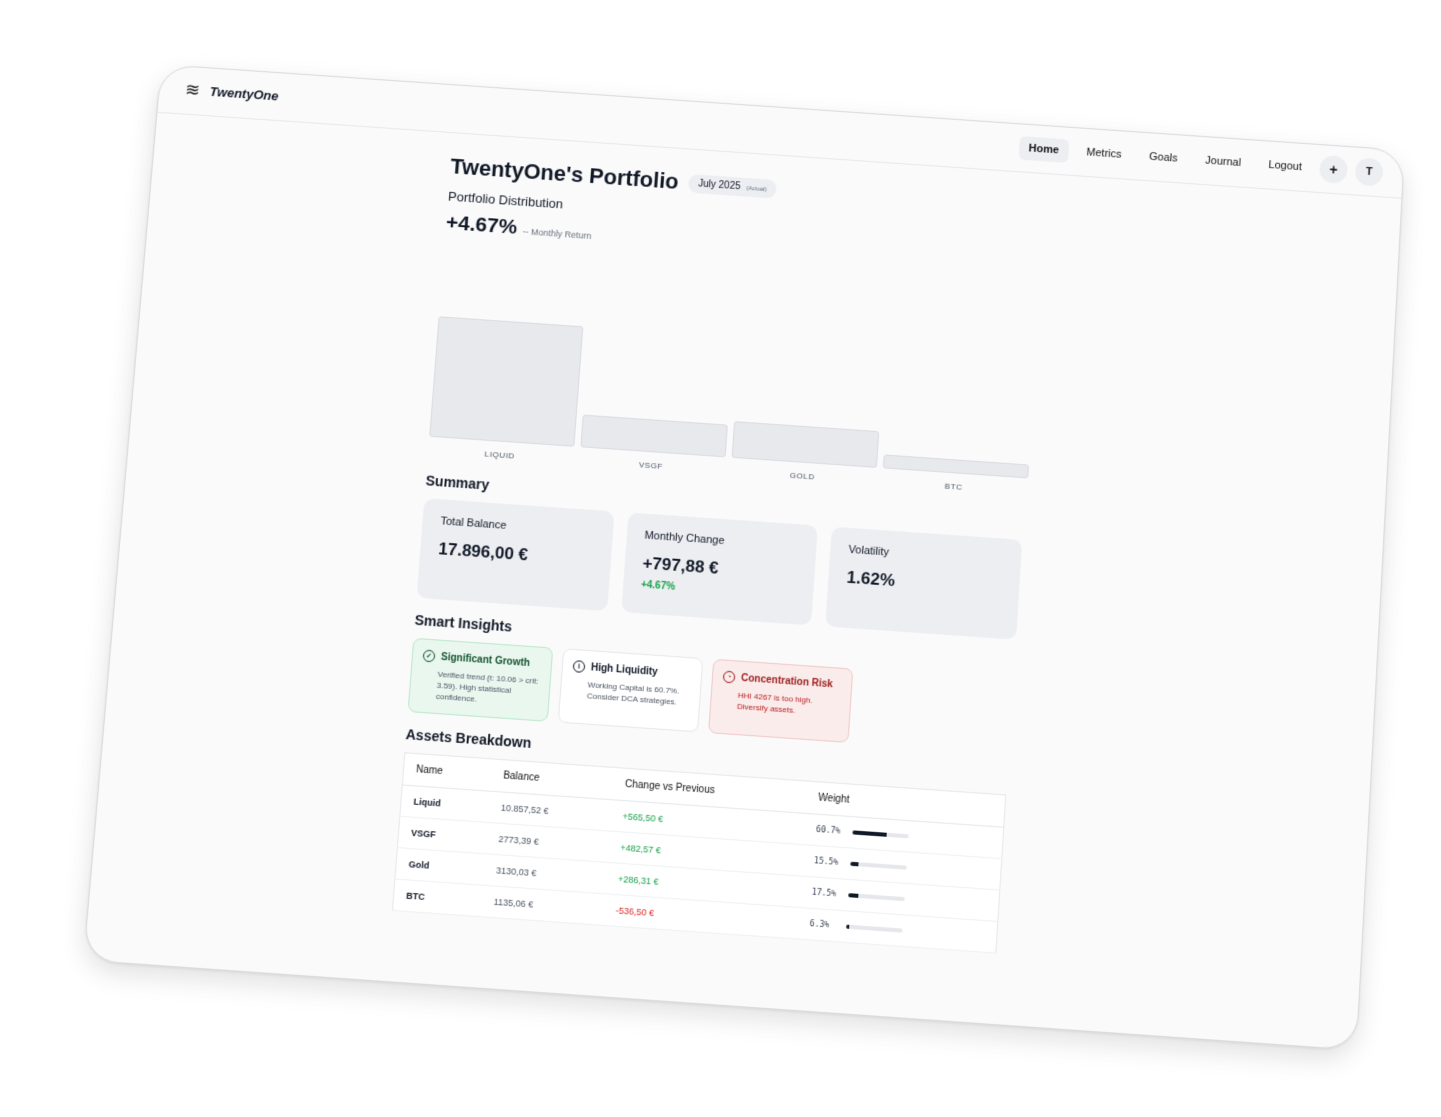 This screenshot has width=1441, height=1117. What do you see at coordinates (500, 455) in the screenshot?
I see `distribution-label-liquid: LIQUID` at bounding box center [500, 455].